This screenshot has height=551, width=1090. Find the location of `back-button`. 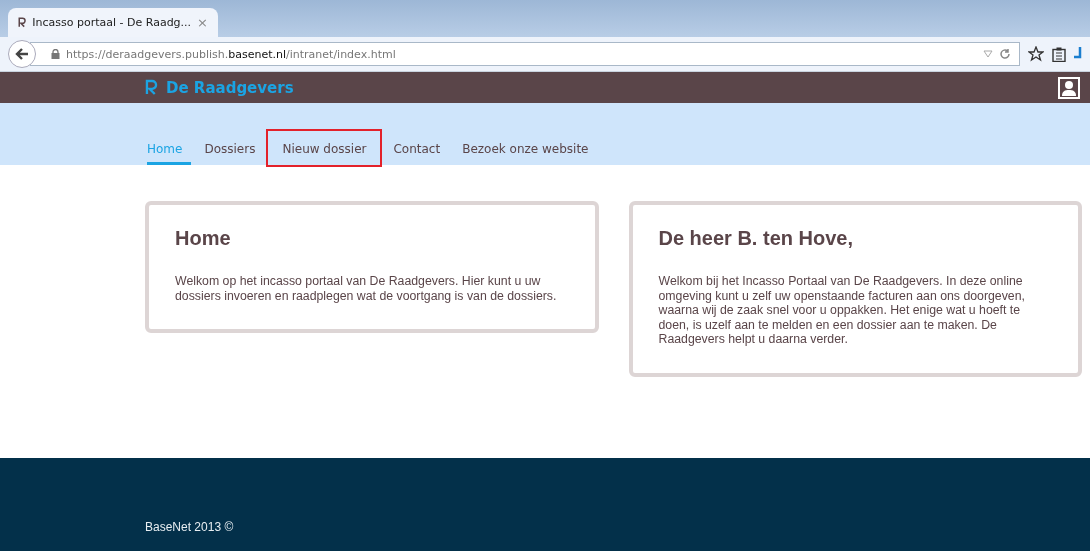

back-button is located at coordinates (22, 54).